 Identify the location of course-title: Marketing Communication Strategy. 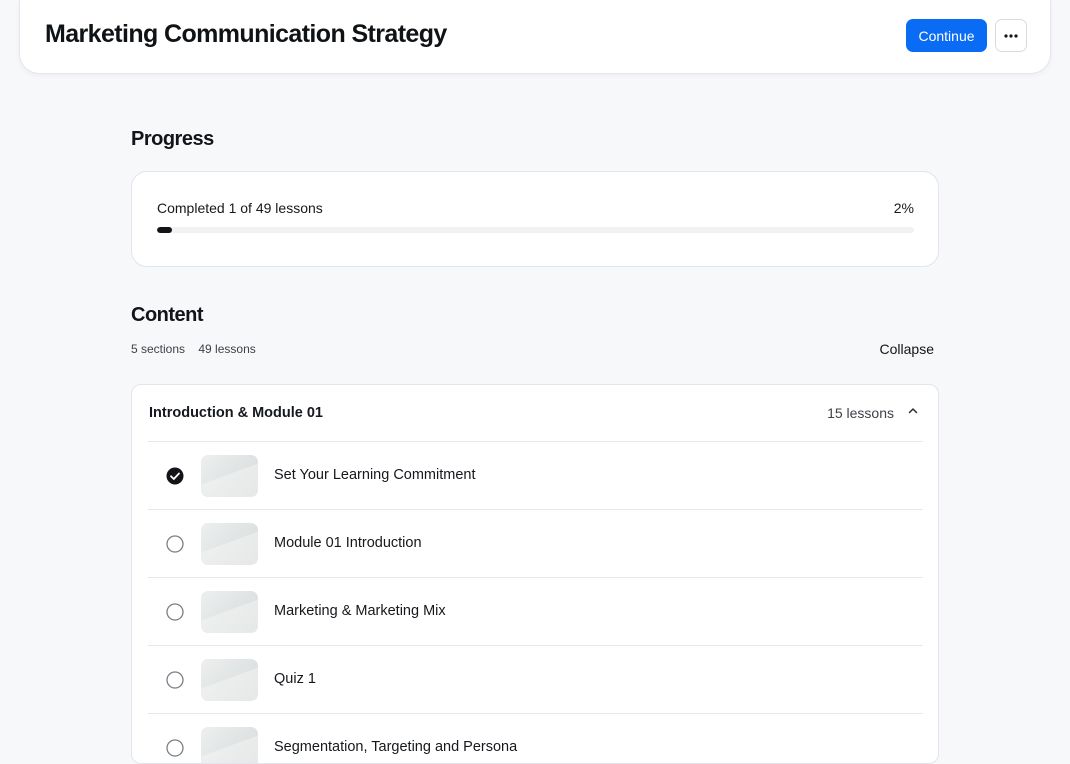
(246, 34).